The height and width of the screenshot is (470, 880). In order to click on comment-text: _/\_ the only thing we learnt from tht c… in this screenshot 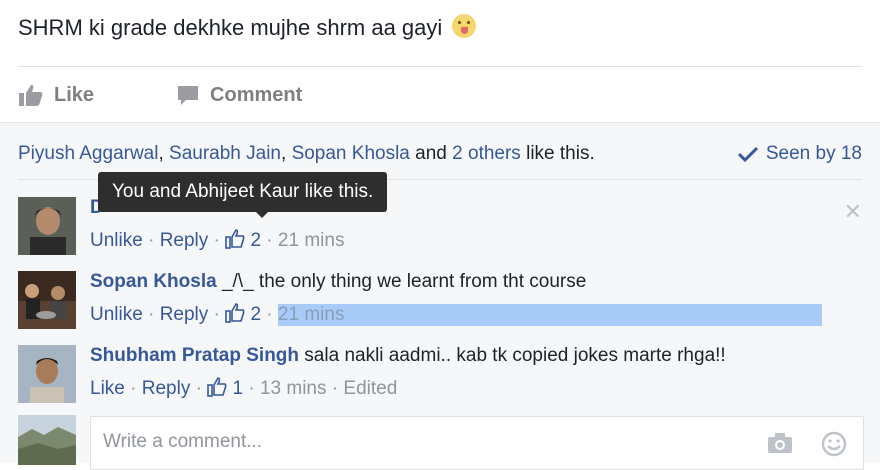, I will do `click(401, 281)`.